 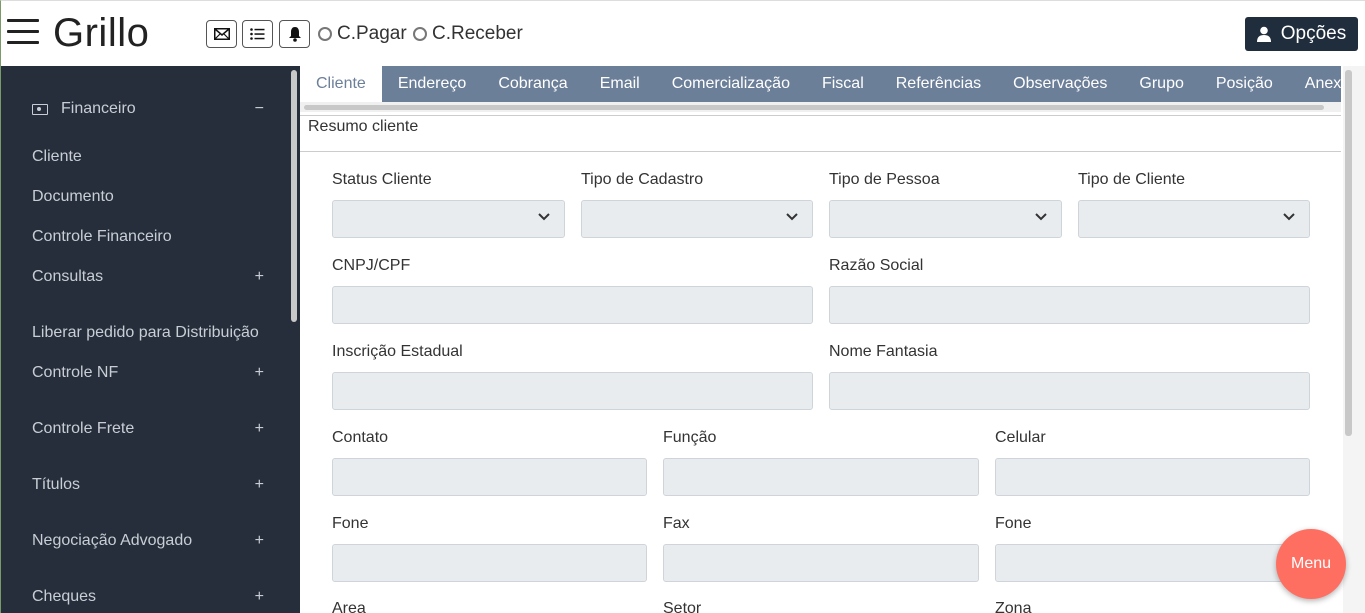 What do you see at coordinates (448, 219) in the screenshot?
I see `status-cliente-select` at bounding box center [448, 219].